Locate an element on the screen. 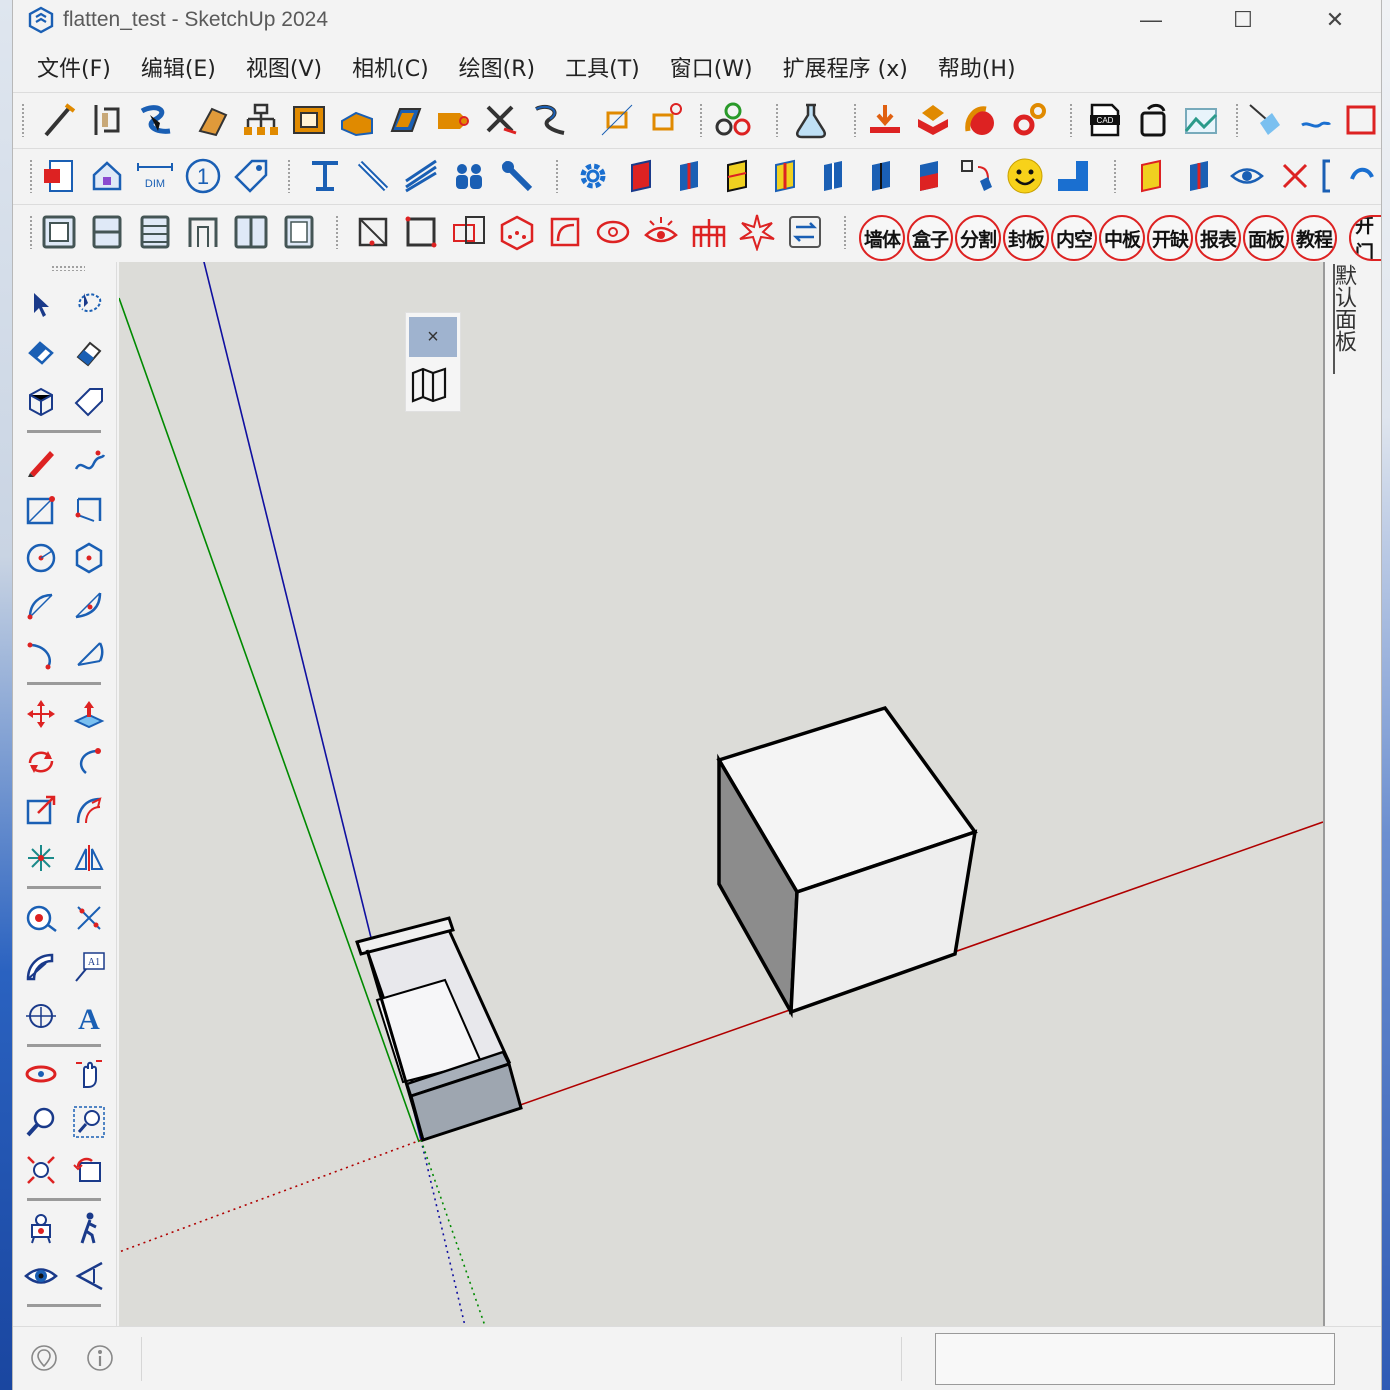 The height and width of the screenshot is (1390, 1390). split-button: 分割 is located at coordinates (978, 238).